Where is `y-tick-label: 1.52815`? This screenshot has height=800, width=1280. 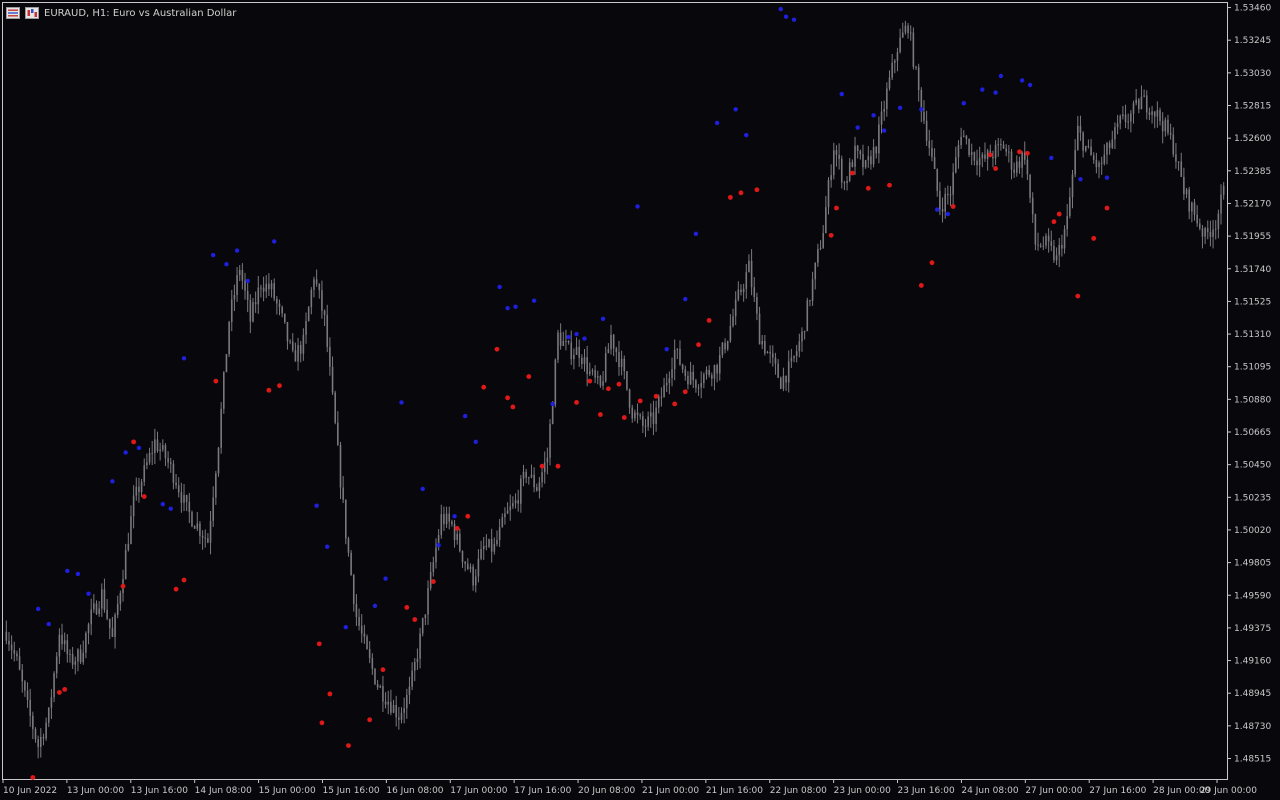 y-tick-label: 1.52815 is located at coordinates (1252, 107).